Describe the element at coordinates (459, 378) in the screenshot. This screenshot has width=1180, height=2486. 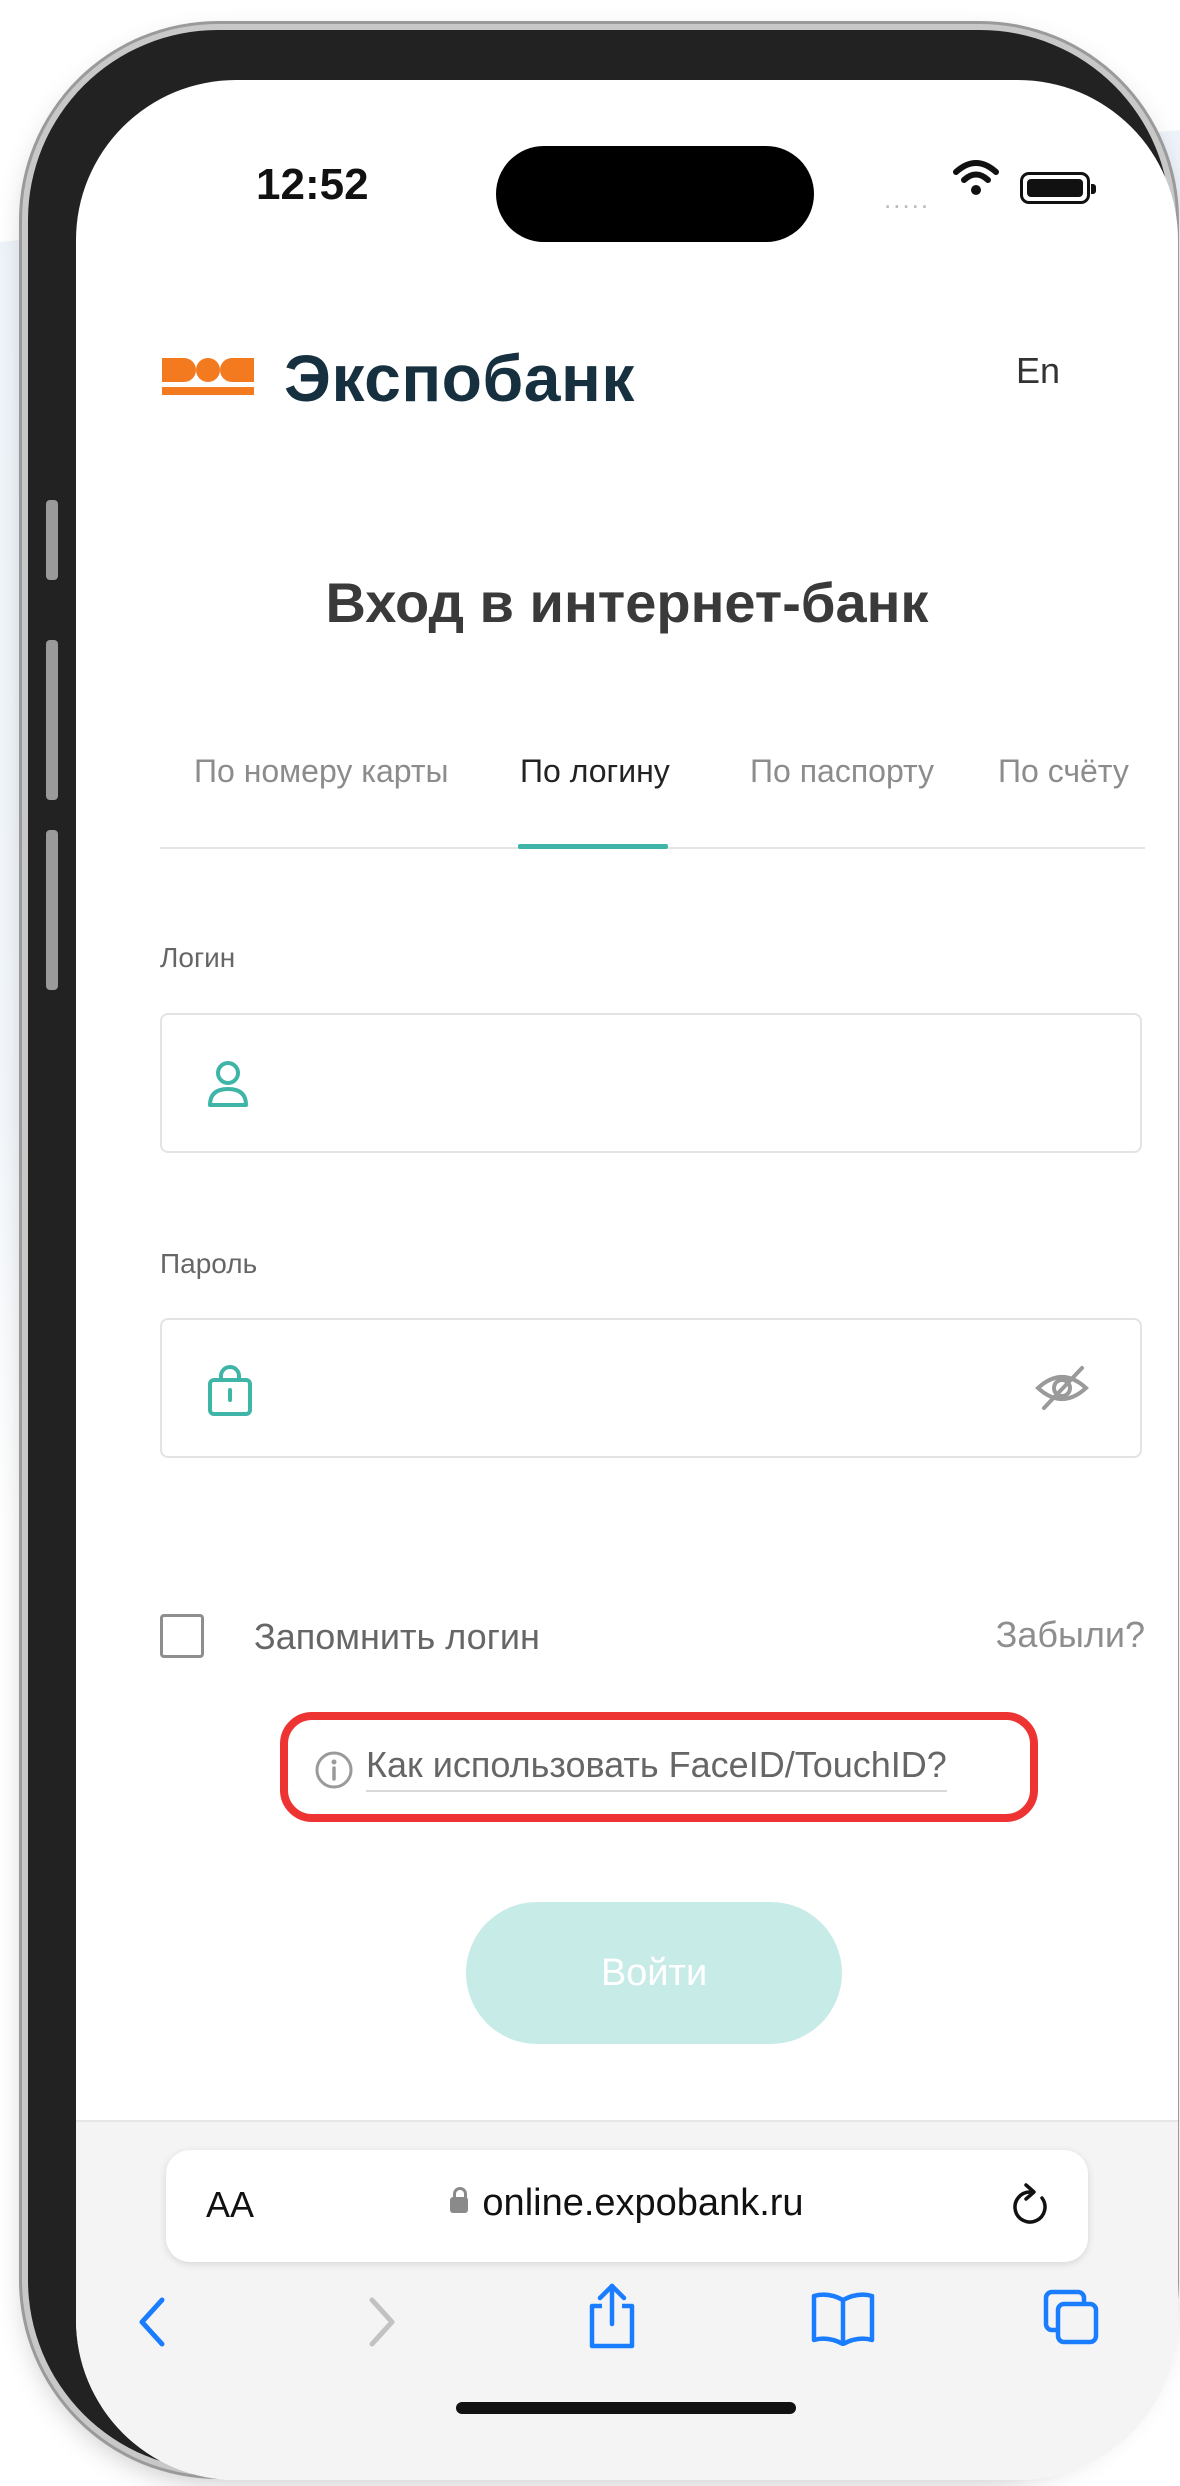
I see `brand-name: Экспобанк` at that location.